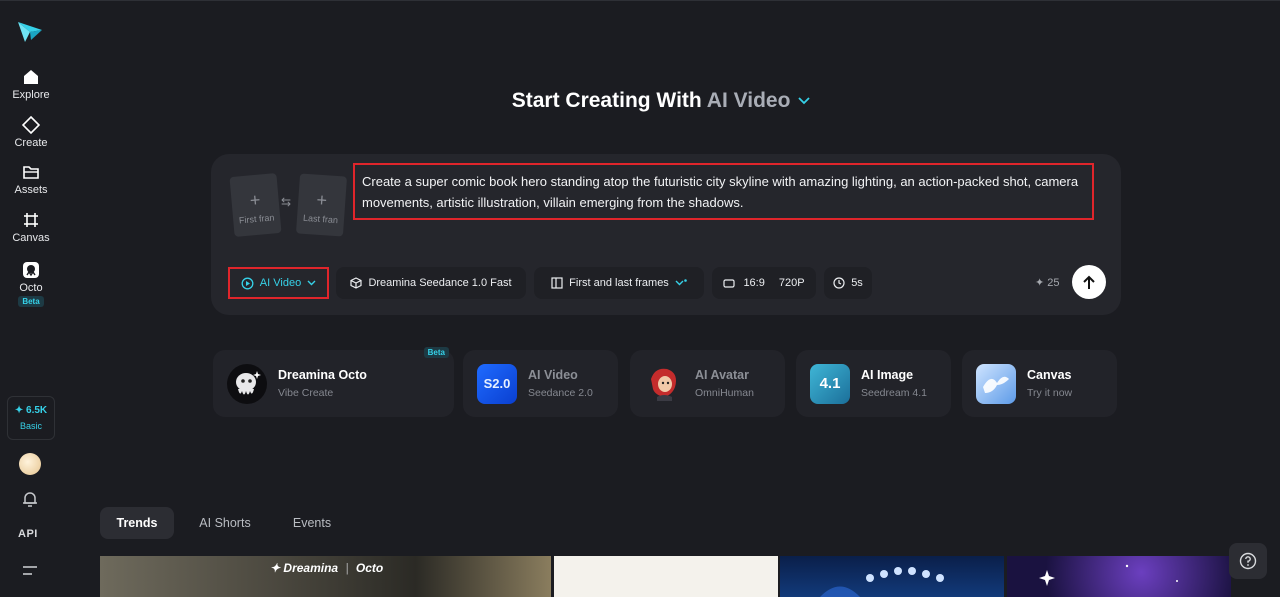  What do you see at coordinates (729, 283) in the screenshot?
I see `aspect-ratio-icon` at bounding box center [729, 283].